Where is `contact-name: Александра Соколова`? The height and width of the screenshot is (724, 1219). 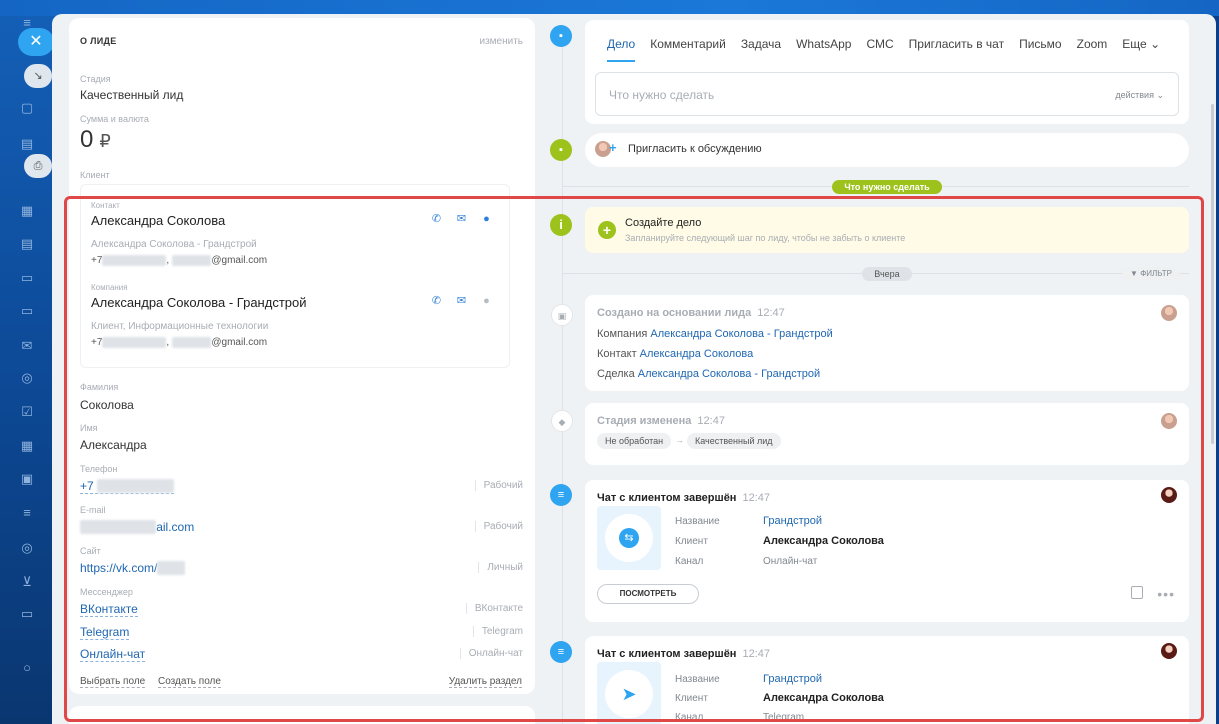 contact-name: Александра Соколова is located at coordinates (158, 220).